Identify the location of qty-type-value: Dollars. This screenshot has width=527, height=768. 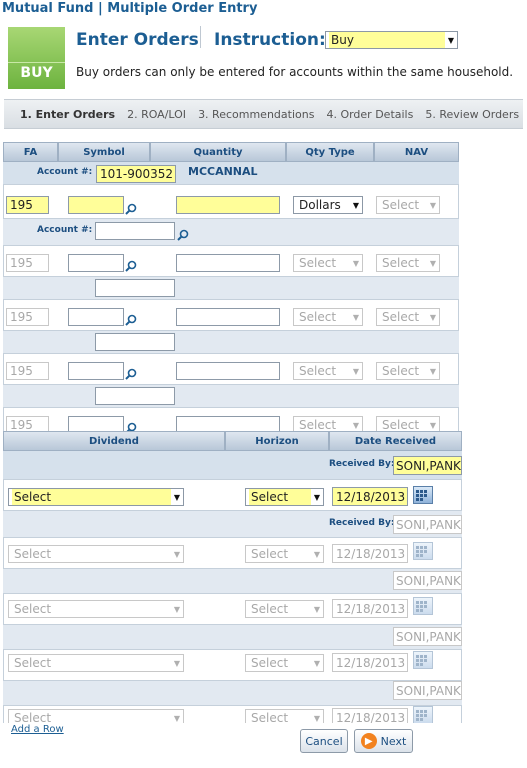
(320, 205).